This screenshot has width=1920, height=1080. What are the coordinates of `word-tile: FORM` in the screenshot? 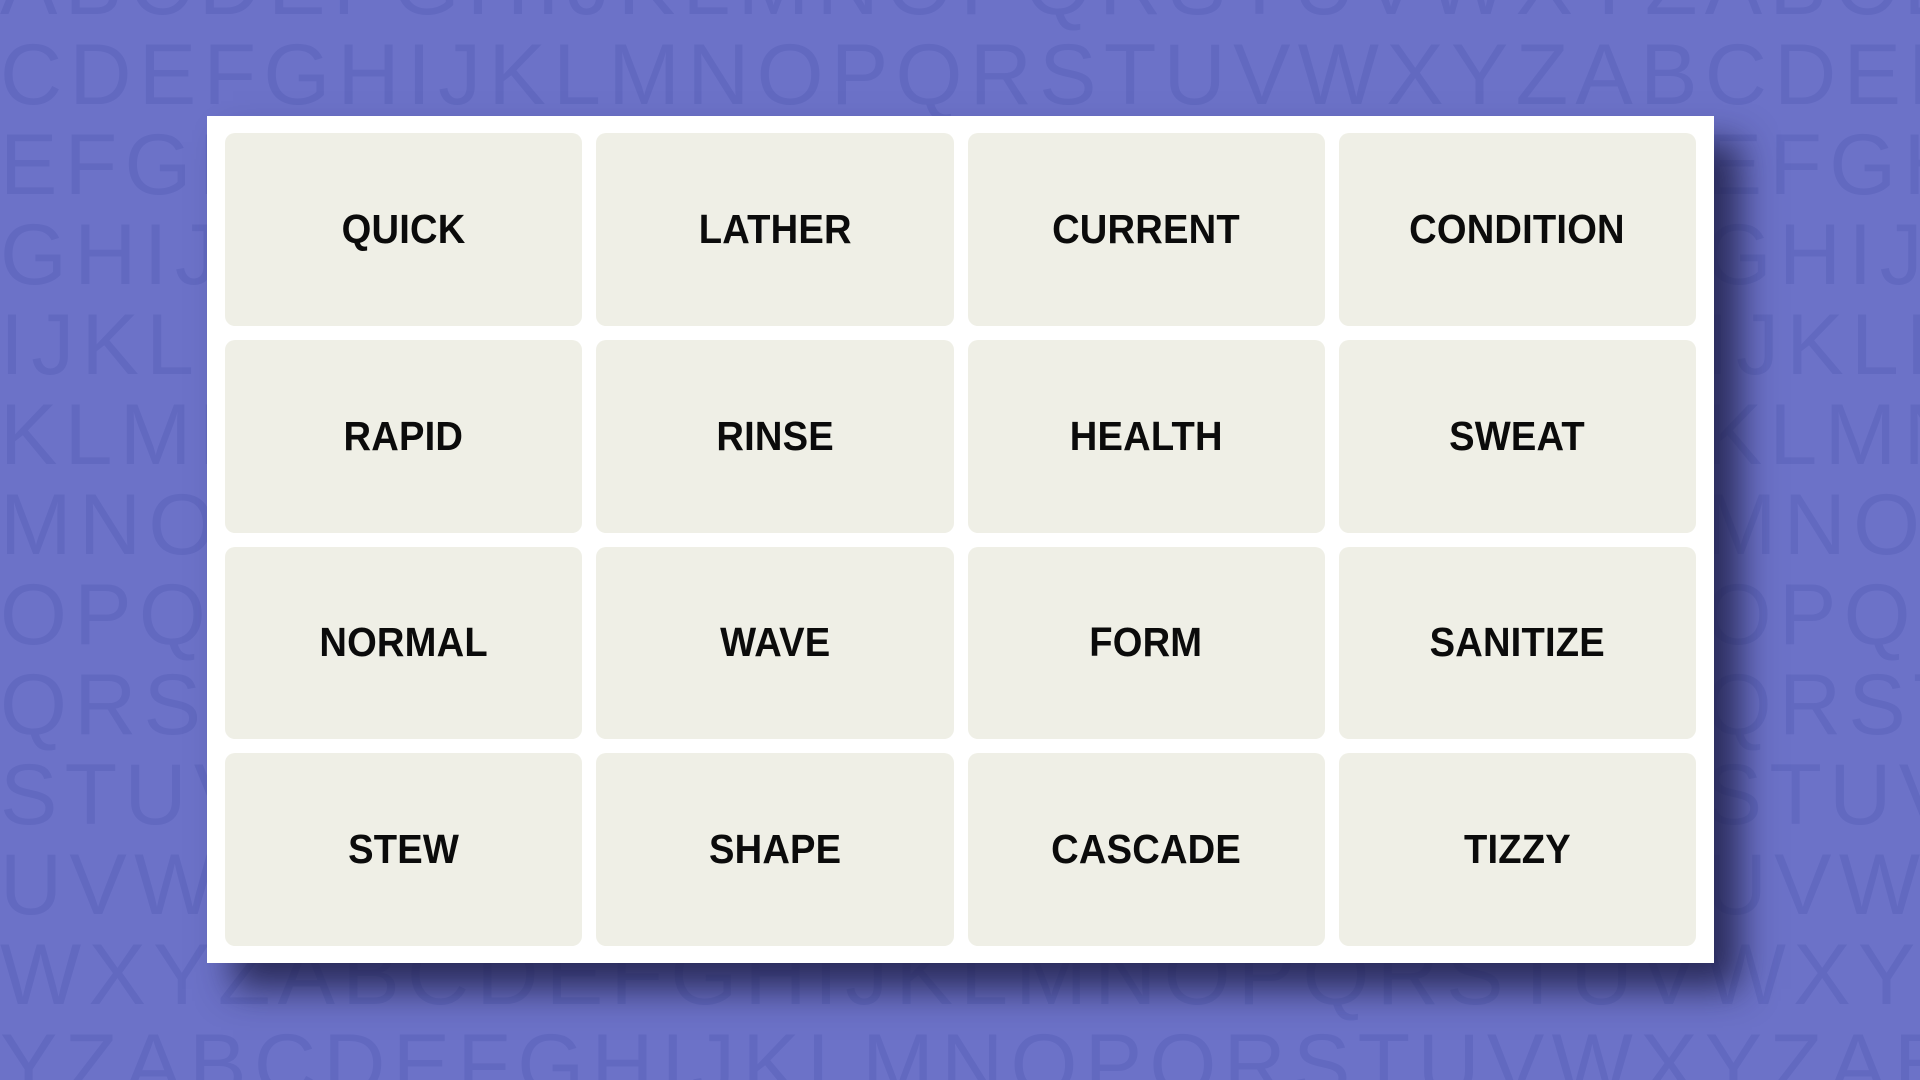 It's located at (1146, 643).